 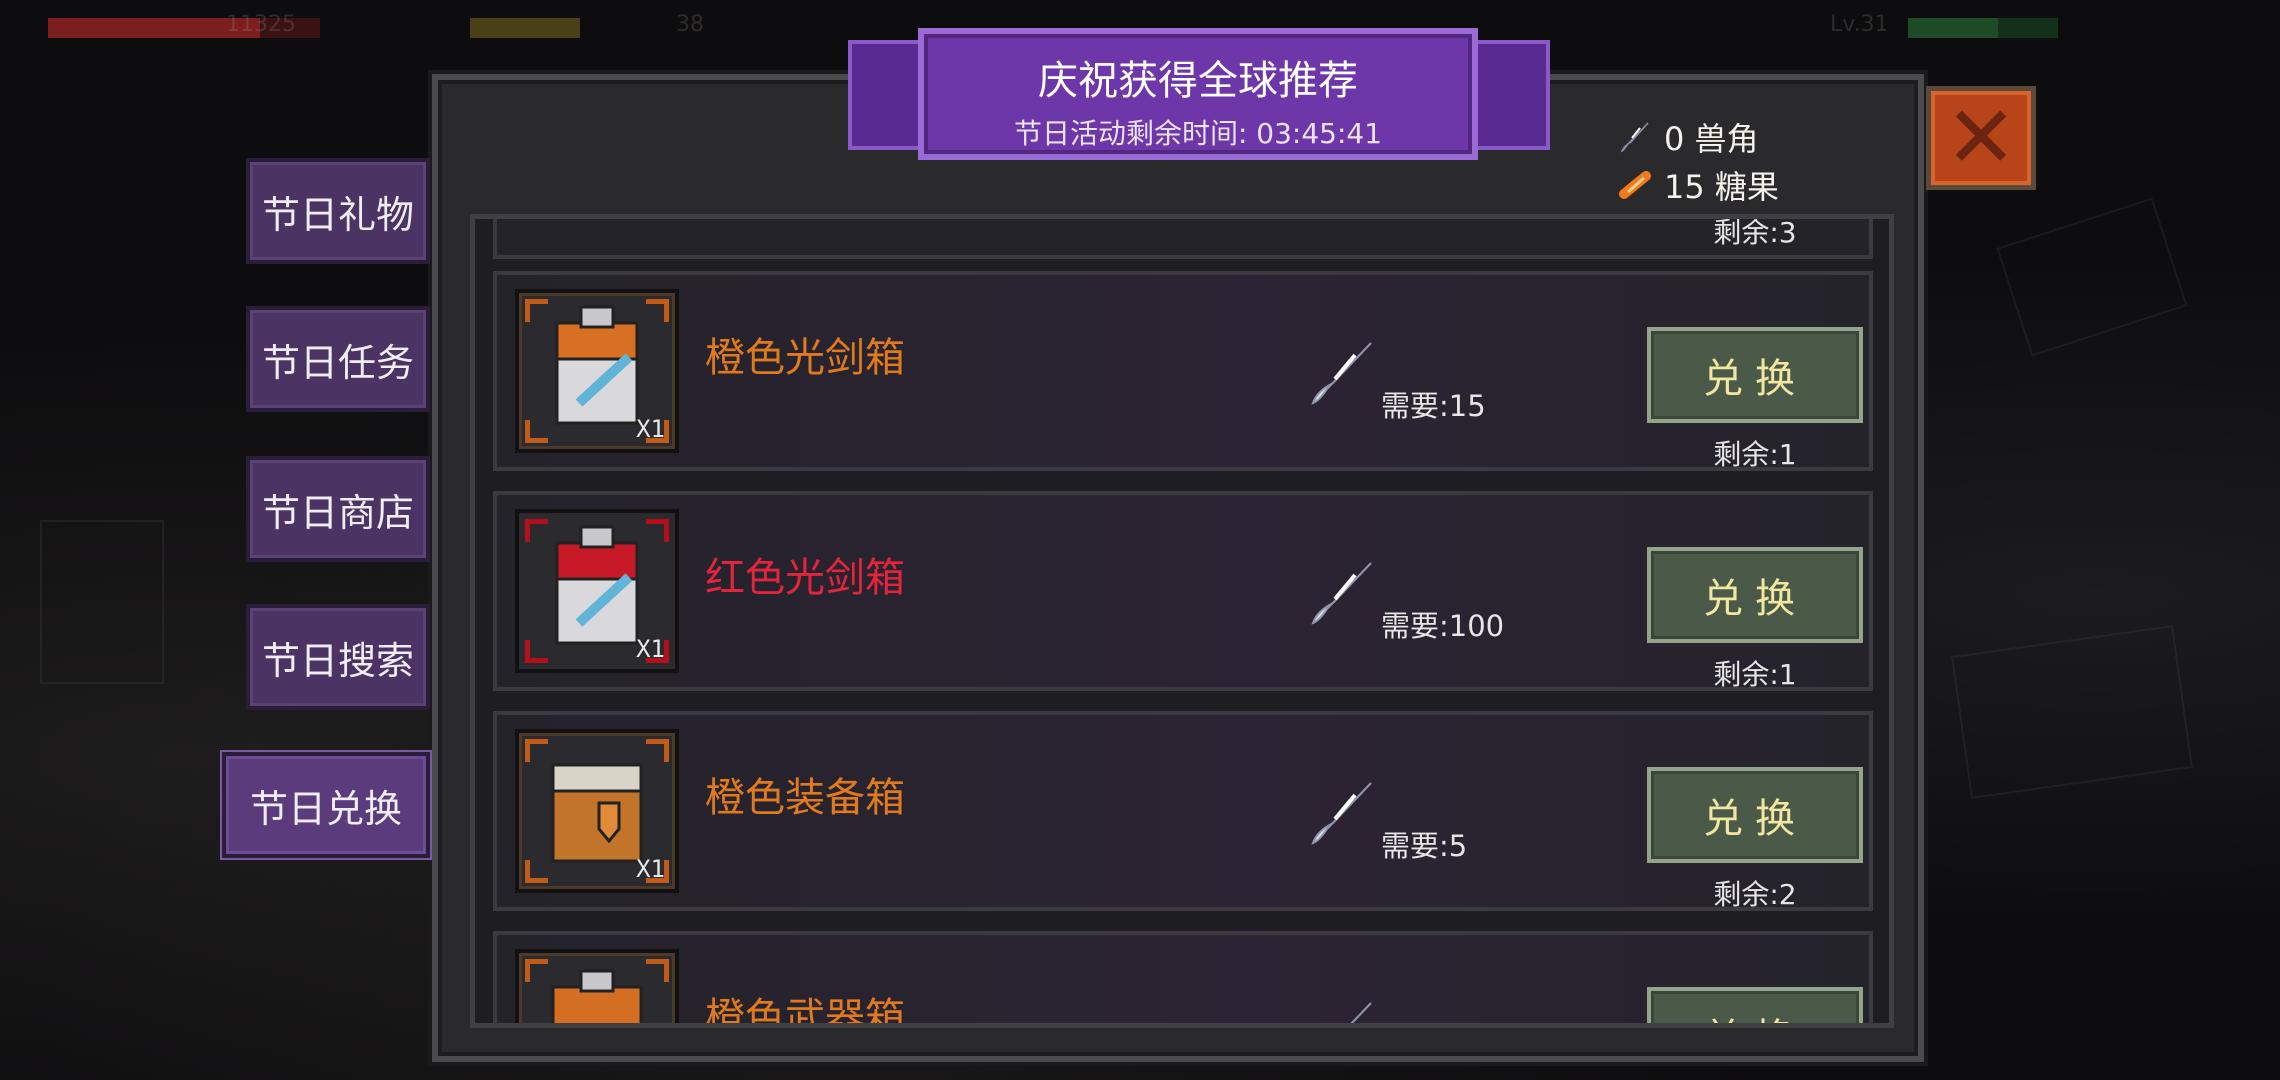 I want to click on candy-count: 15 糖果, so click(x=1721, y=187).